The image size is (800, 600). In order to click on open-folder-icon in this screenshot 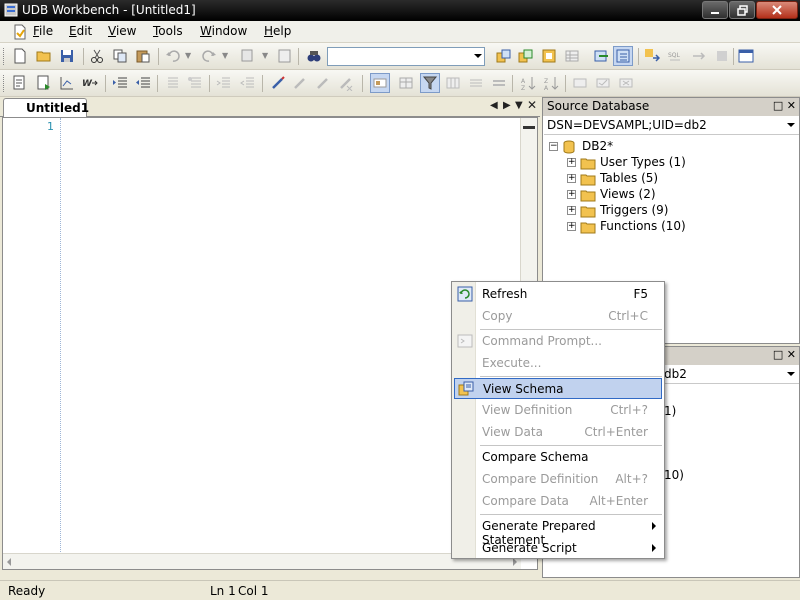, I will do `click(44, 56)`.